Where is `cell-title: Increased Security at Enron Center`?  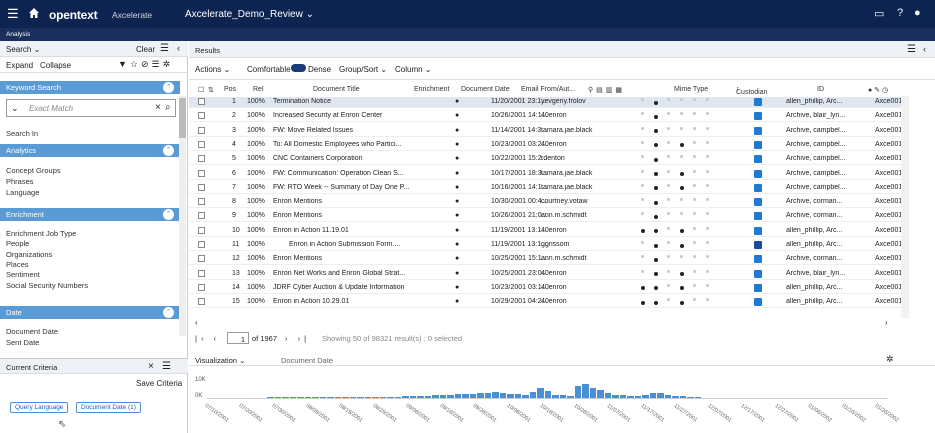 cell-title: Increased Security at Enron Center is located at coordinates (348, 115).